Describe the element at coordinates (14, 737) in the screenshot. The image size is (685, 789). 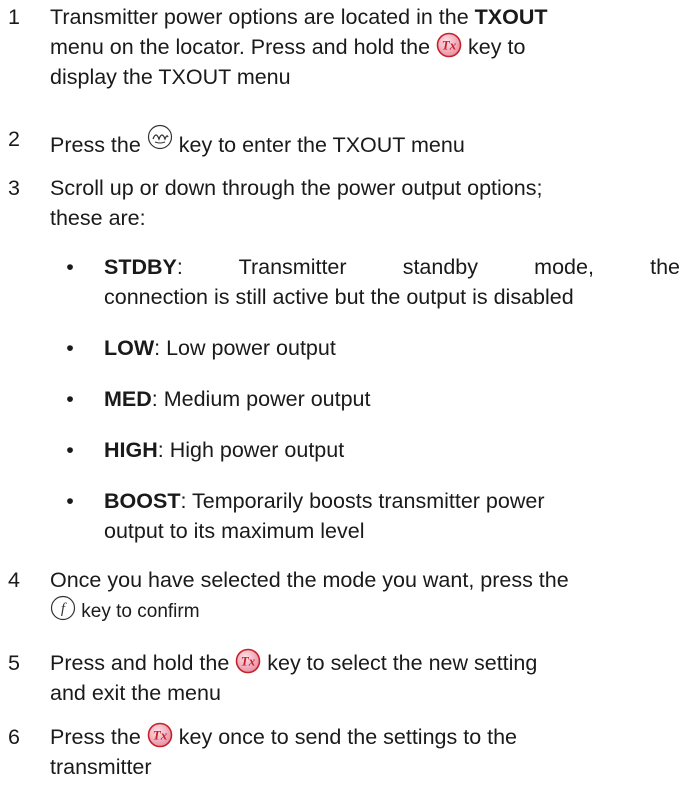
I see `step-number: 6` at that location.